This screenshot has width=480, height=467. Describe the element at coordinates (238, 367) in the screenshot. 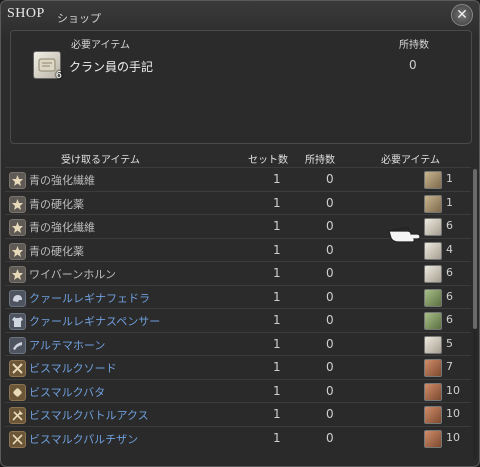

I see `list-item: ビスマルクソード 1 0 7` at that location.